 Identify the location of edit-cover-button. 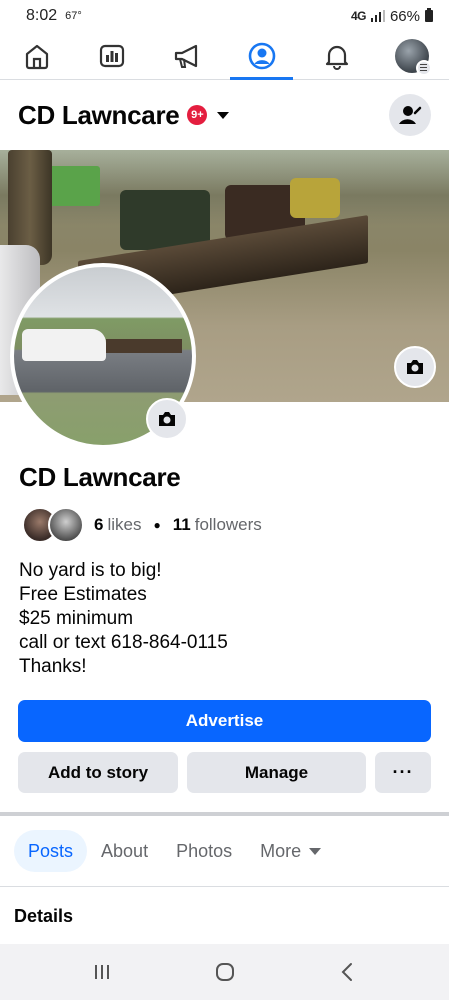
(415, 367).